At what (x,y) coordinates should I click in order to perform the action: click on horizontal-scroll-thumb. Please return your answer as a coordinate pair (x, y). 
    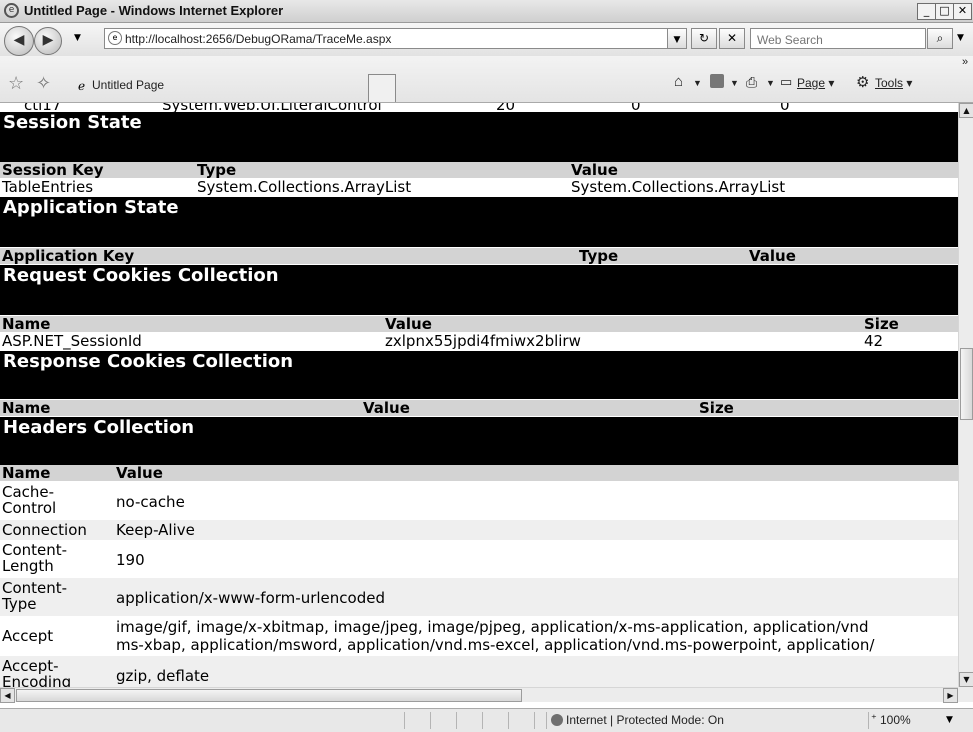
    Looking at the image, I should click on (269, 695).